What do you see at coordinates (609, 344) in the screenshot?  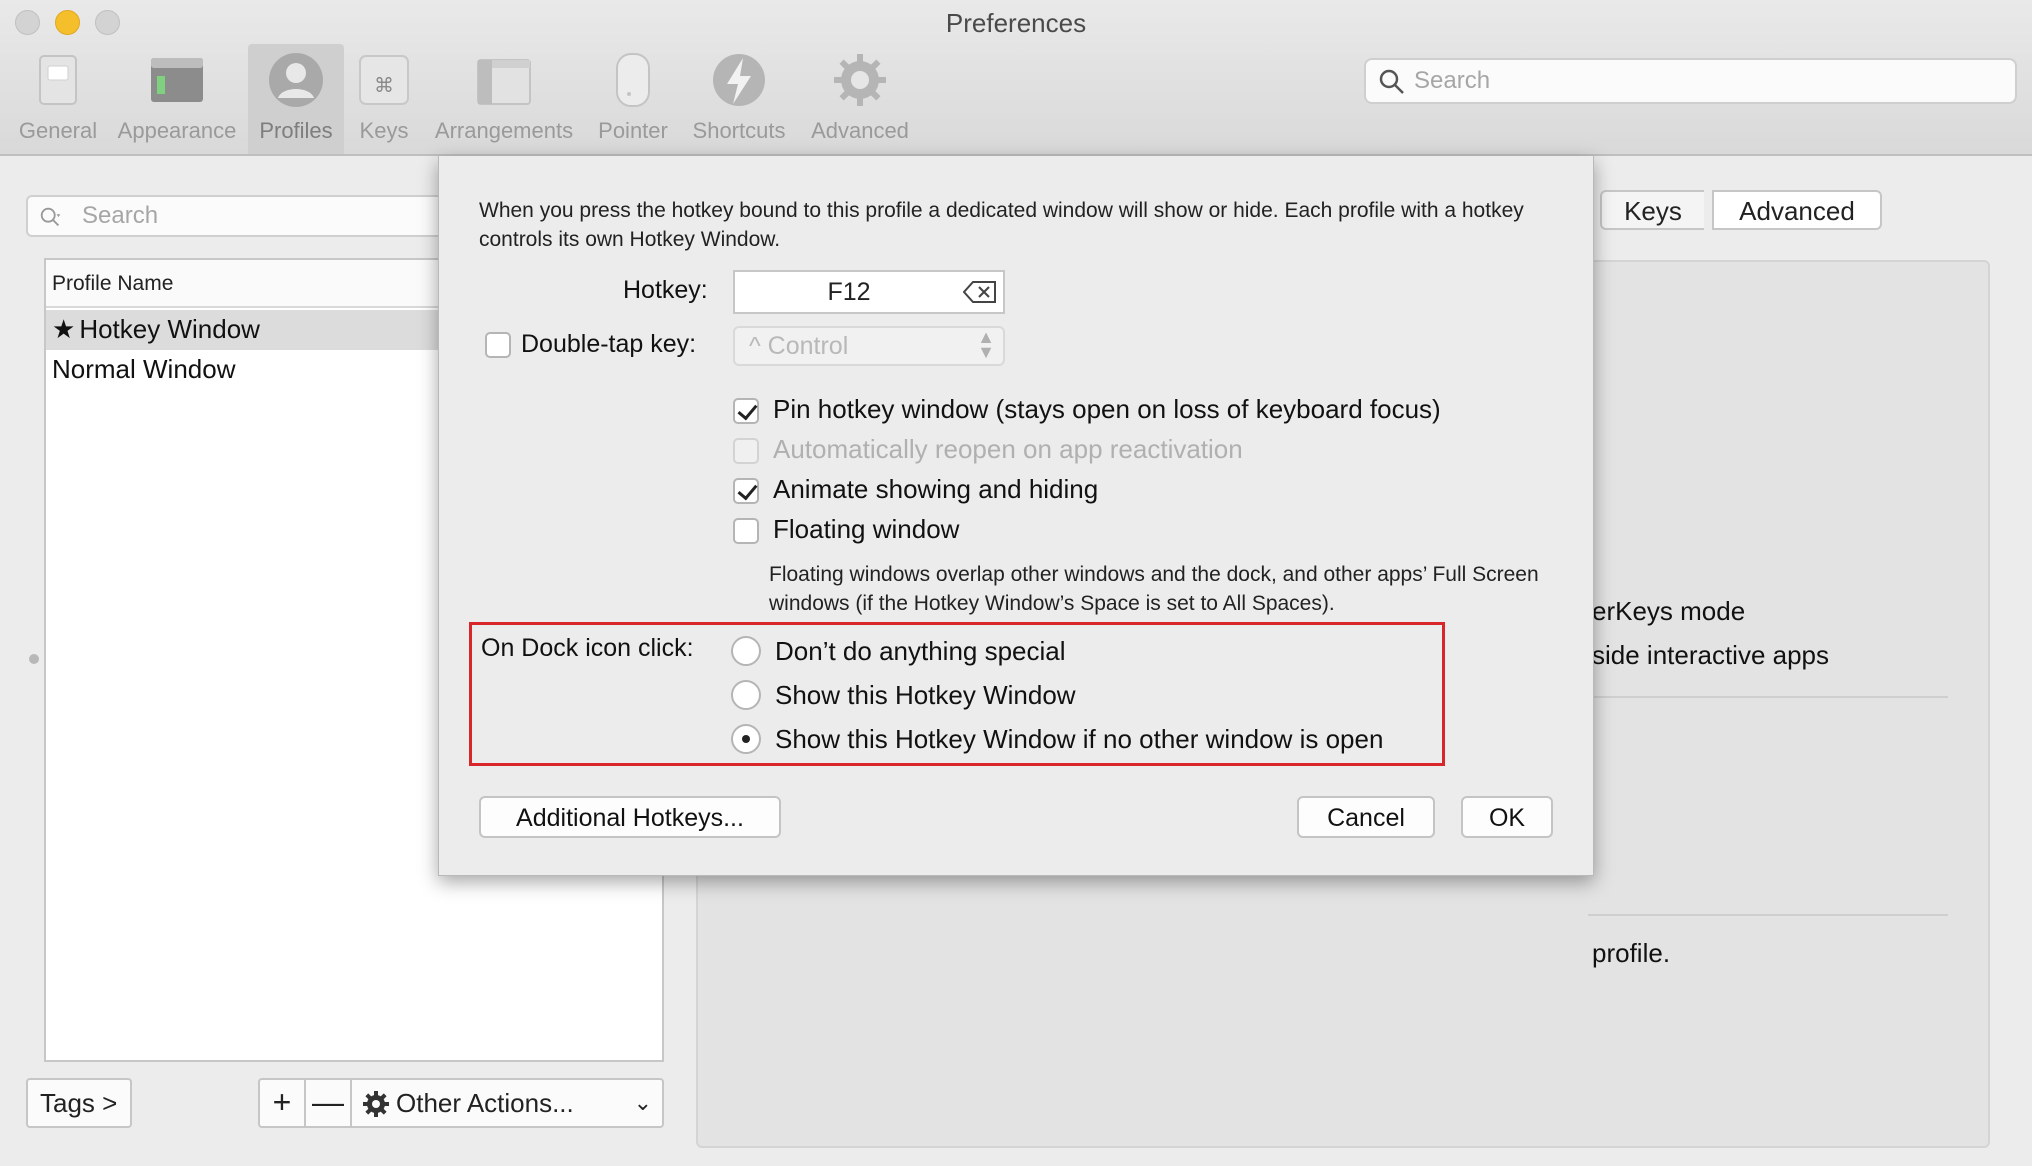 I see `double-tap-label: Double-tap key:` at bounding box center [609, 344].